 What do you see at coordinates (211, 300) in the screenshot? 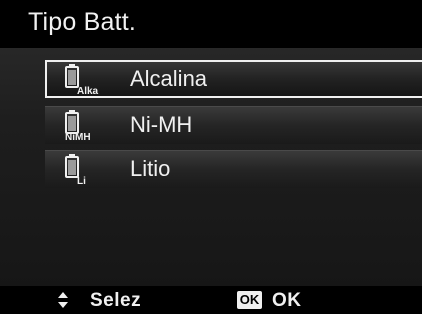
I see `status-bar: Selez OK OK` at bounding box center [211, 300].